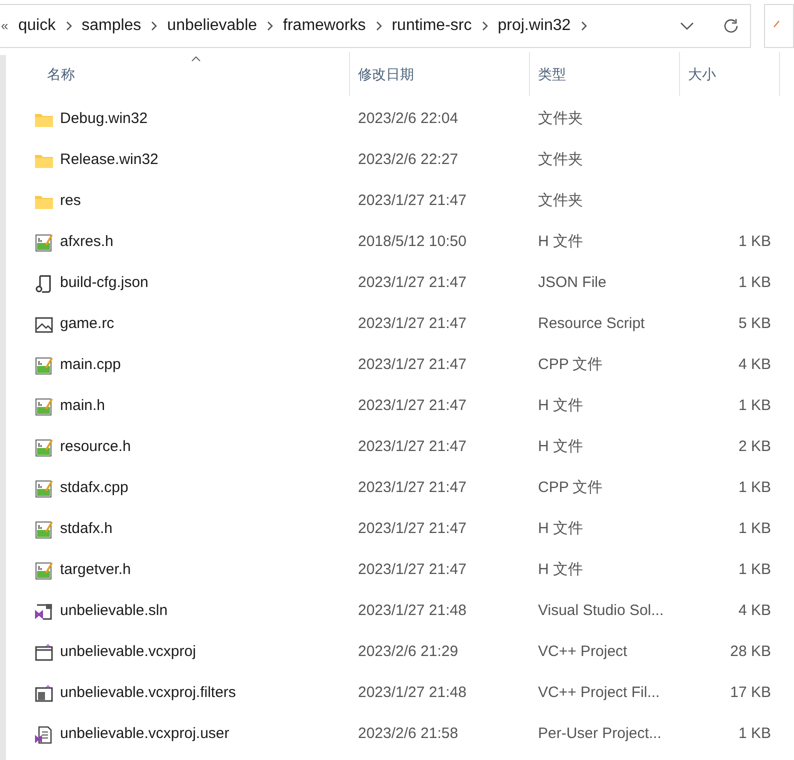 This screenshot has width=794, height=760. Describe the element at coordinates (7, 26) in the screenshot. I see `overflow-chevron: «` at that location.